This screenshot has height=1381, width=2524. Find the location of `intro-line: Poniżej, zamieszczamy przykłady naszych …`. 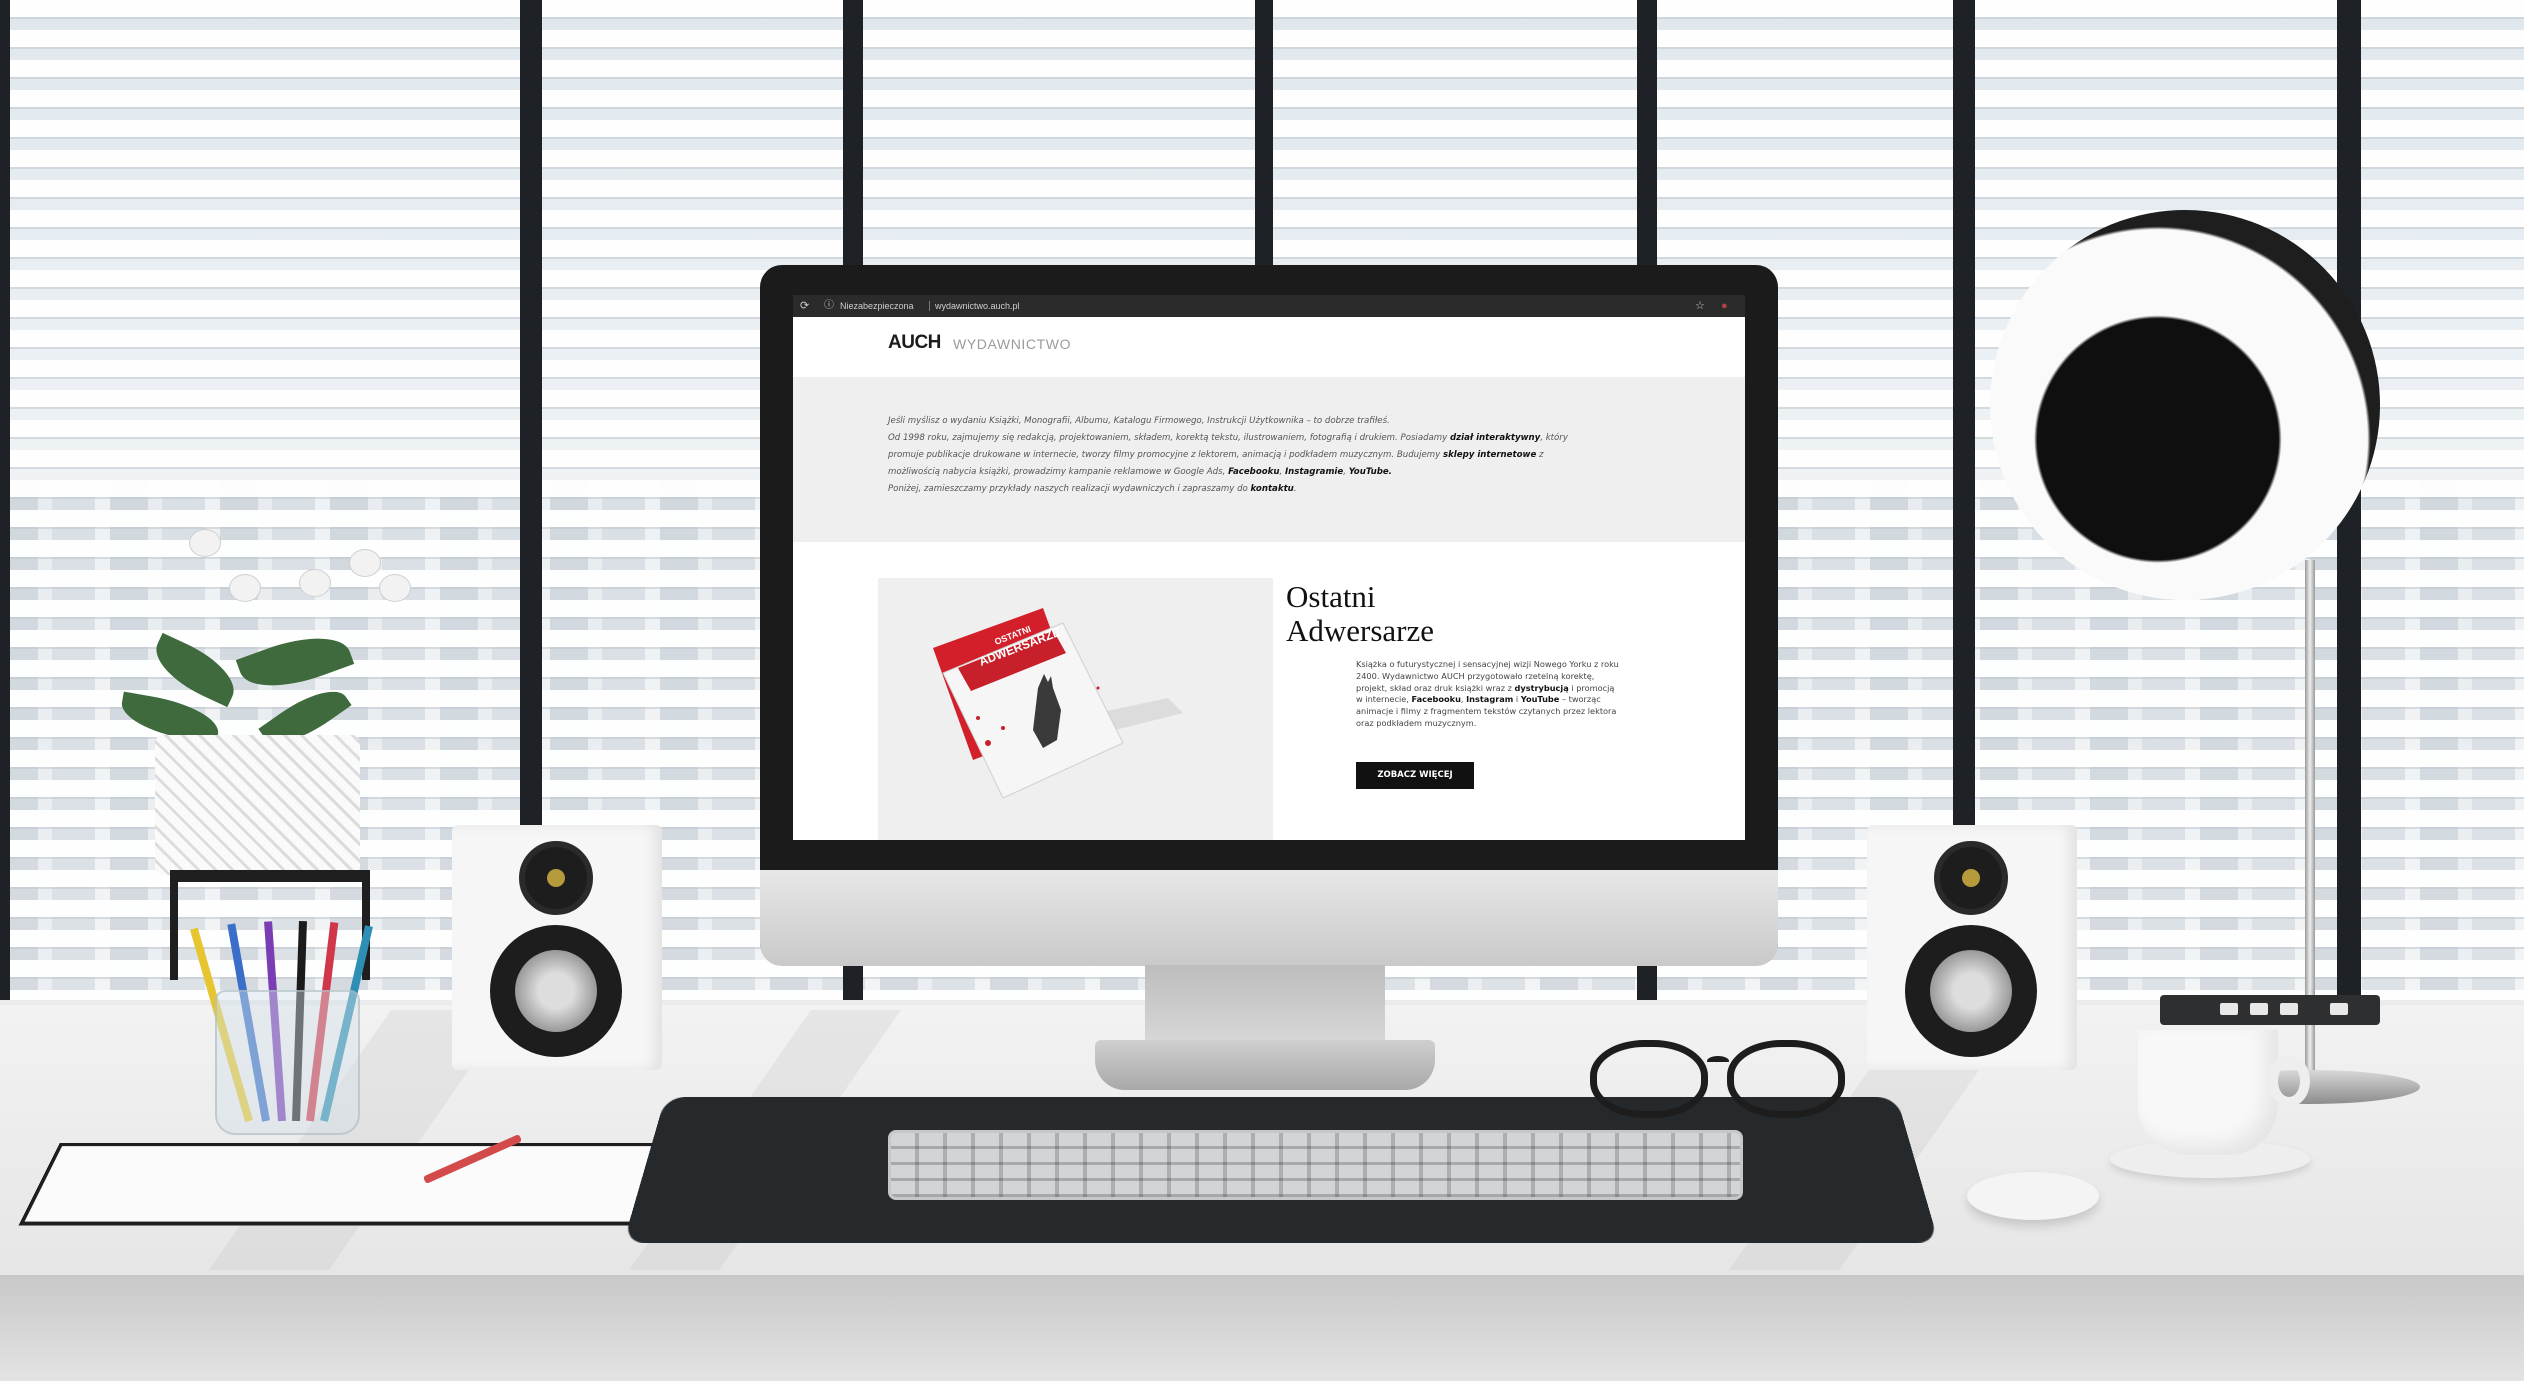

intro-line: Poniżej, zamieszczamy przykłady naszych … is located at coordinates (1265, 489).